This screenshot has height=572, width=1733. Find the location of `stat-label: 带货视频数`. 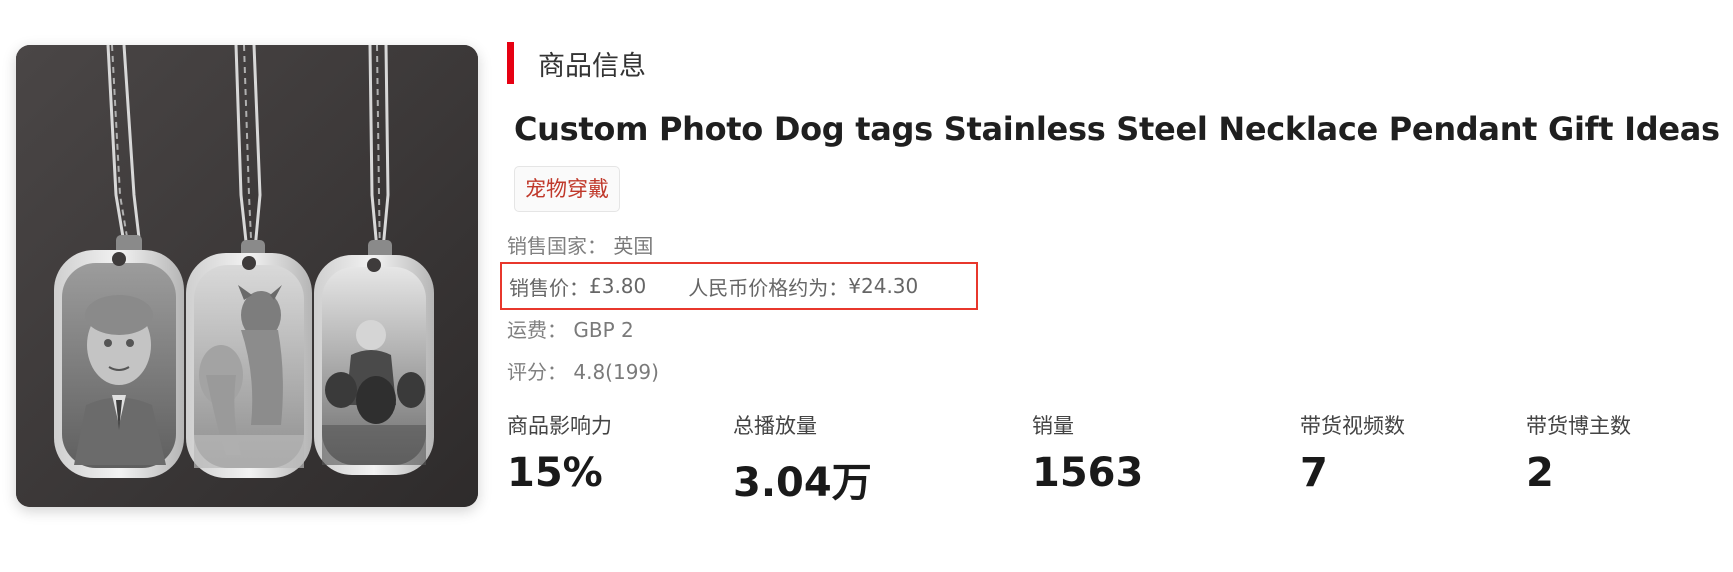

stat-label: 带货视频数 is located at coordinates (1352, 426).